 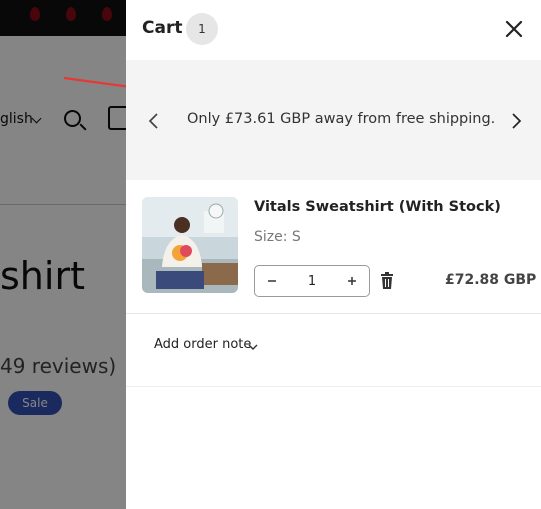 What do you see at coordinates (202, 29) in the screenshot?
I see `cart-count-badge: 1` at bounding box center [202, 29].